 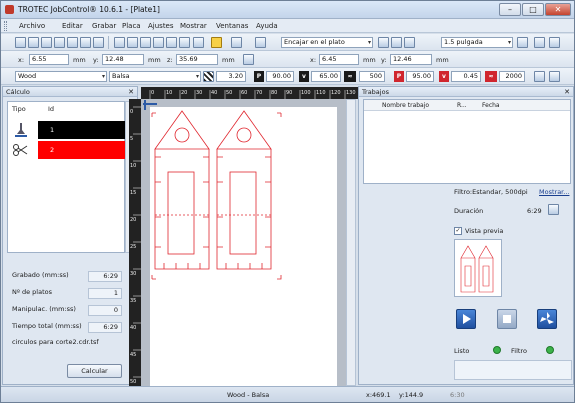 What do you see at coordinates (260, 42) in the screenshot?
I see `xyz-icon` at bounding box center [260, 42].